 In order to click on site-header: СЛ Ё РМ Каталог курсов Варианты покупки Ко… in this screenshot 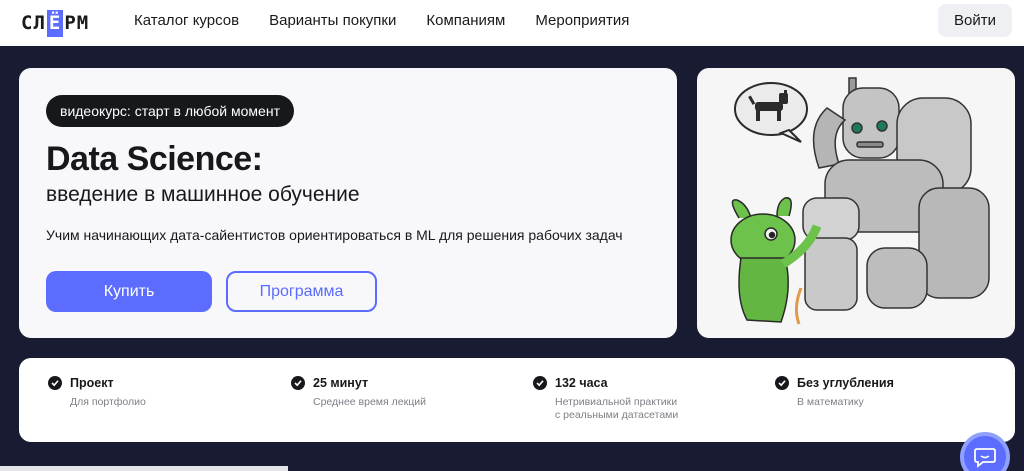, I will do `click(512, 23)`.